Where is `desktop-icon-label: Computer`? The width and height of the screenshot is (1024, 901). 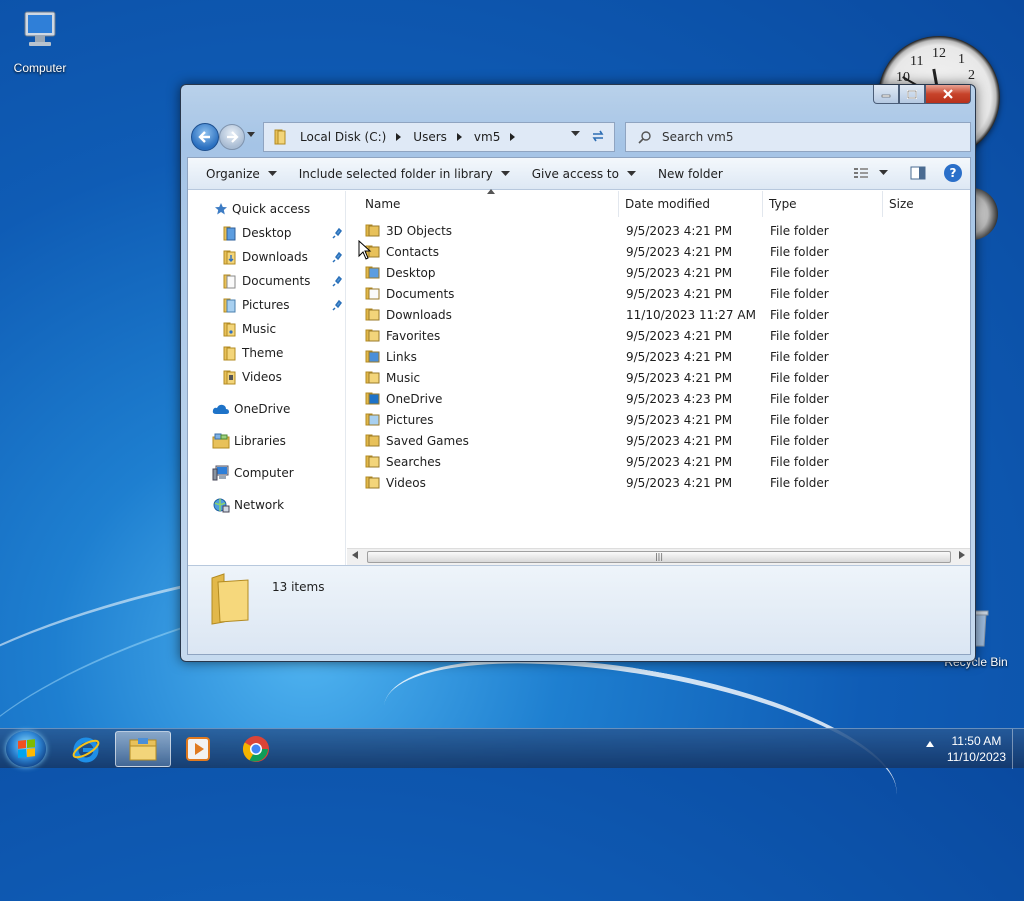
desktop-icon-label: Computer is located at coordinates (40, 68).